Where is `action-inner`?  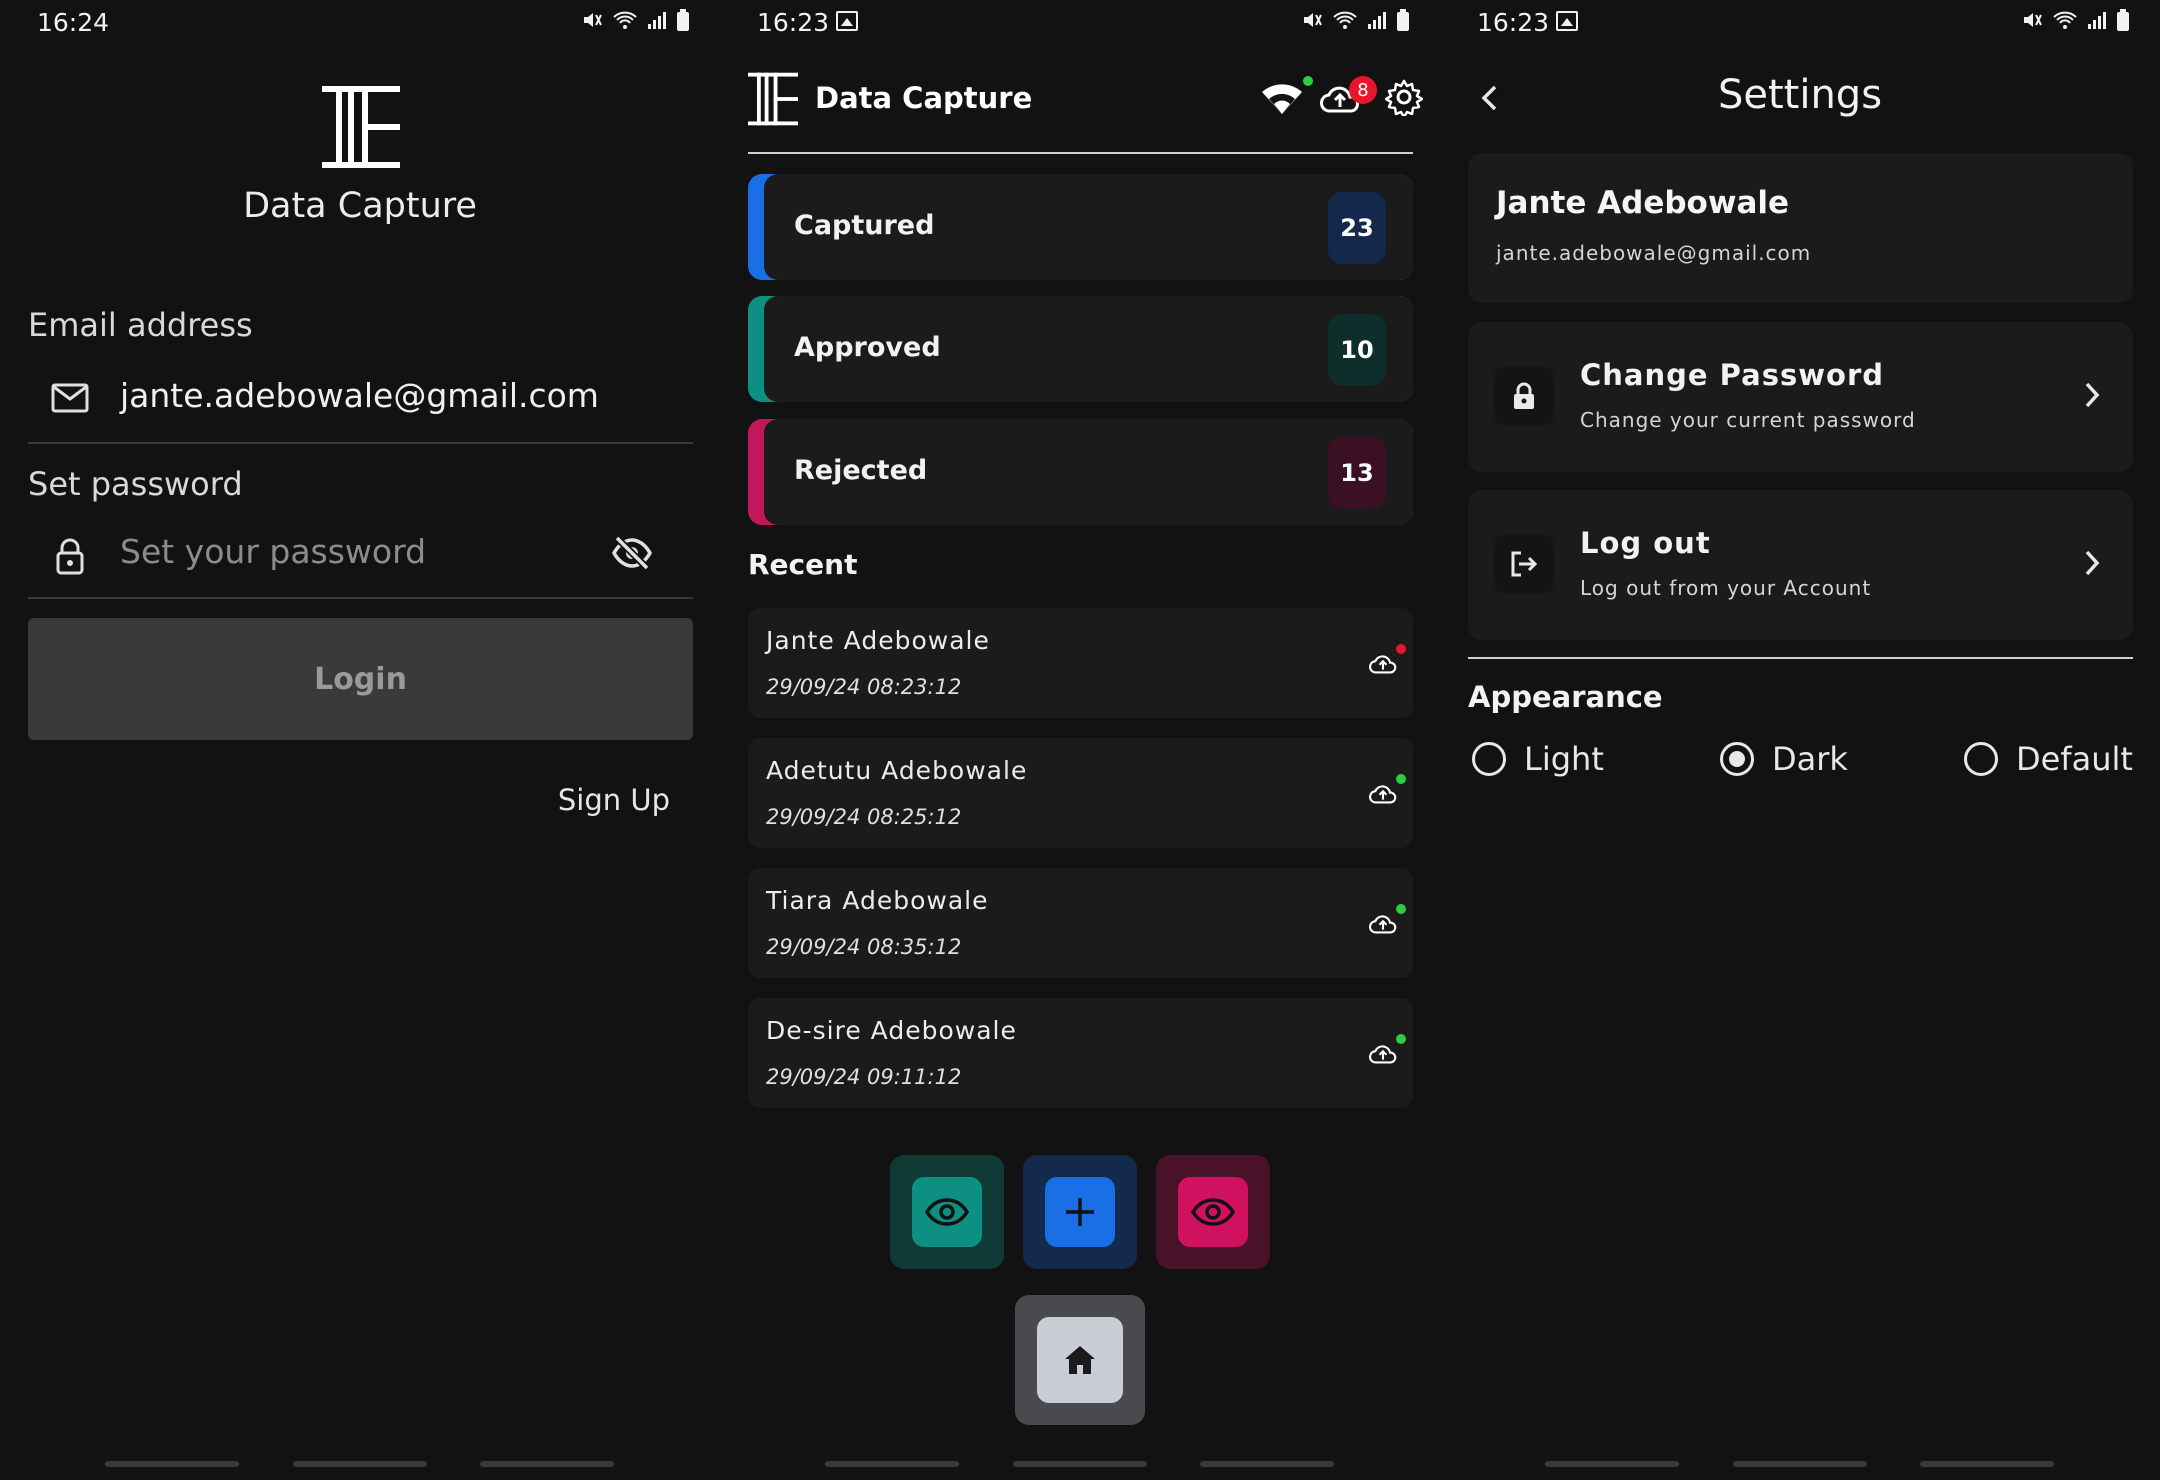 action-inner is located at coordinates (947, 1212).